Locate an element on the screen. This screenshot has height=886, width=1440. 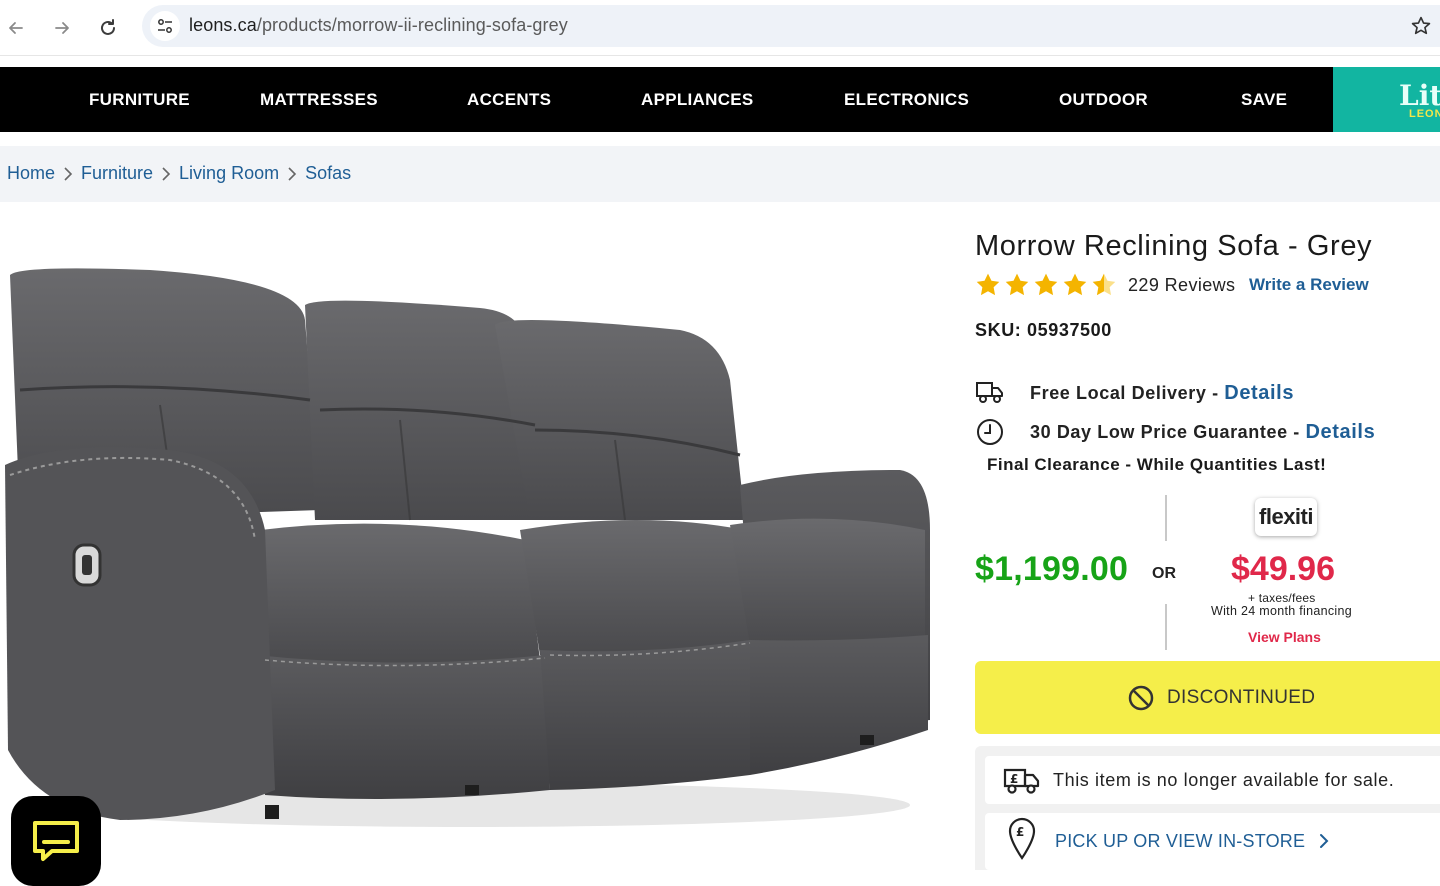
nav-appliances: APPLIANCES is located at coordinates (697, 99).